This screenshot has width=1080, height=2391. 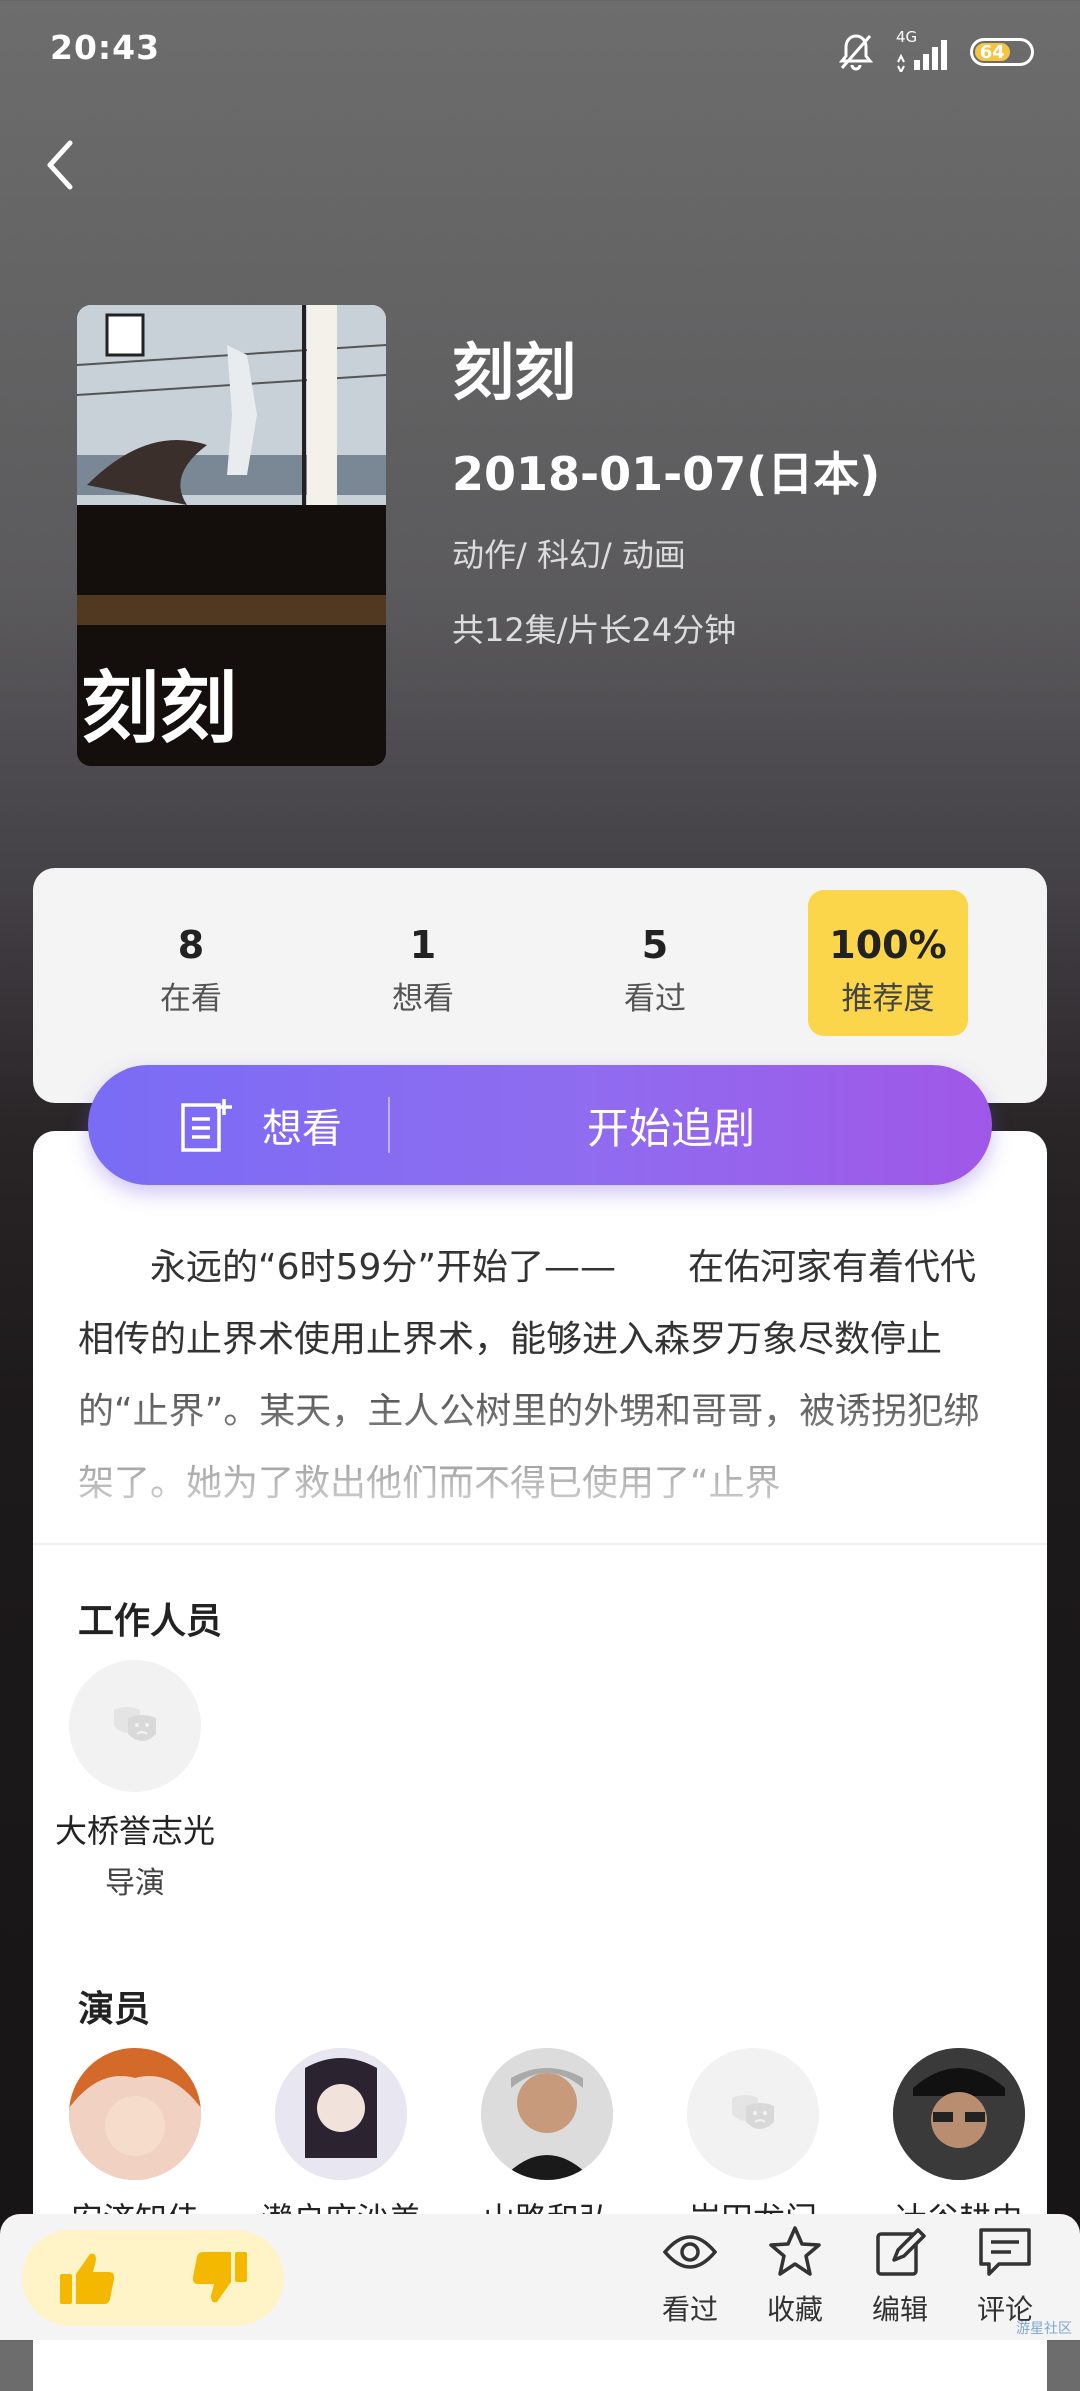 I want to click on cast-name: 山路和弘, so click(x=547, y=2204).